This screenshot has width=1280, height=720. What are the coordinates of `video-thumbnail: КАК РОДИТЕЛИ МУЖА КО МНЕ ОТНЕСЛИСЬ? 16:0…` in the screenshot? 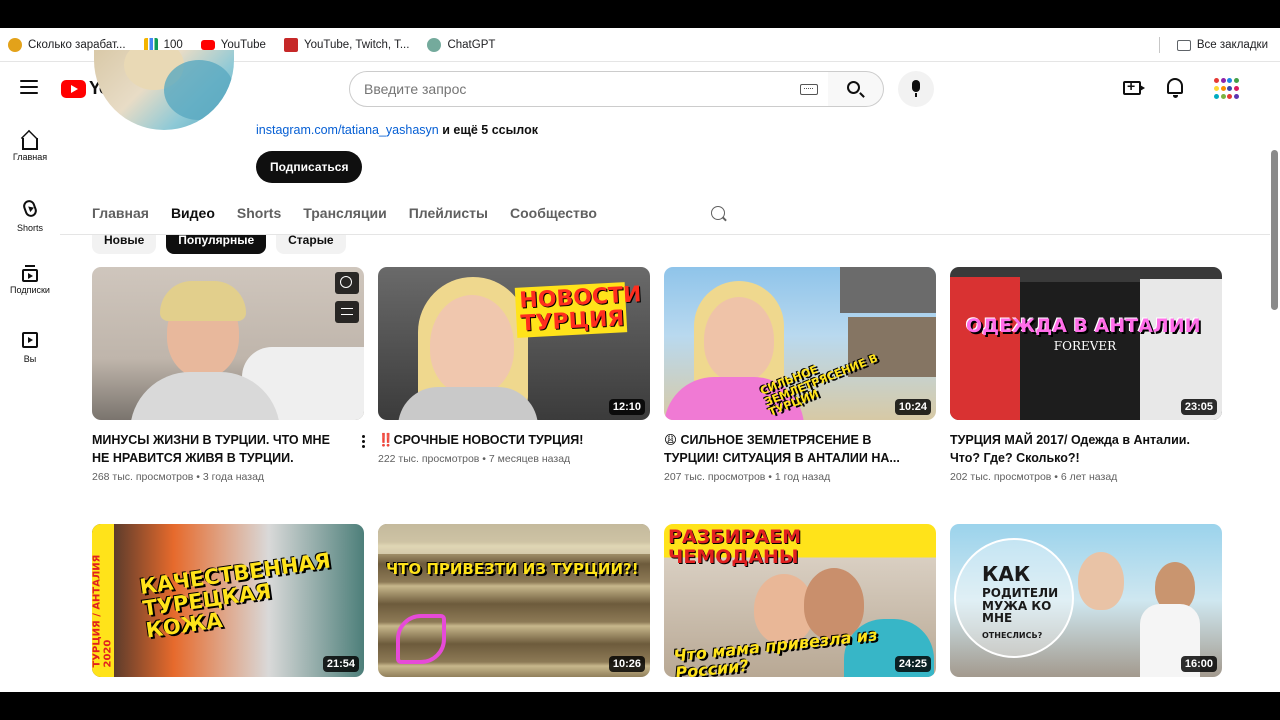 It's located at (1086, 600).